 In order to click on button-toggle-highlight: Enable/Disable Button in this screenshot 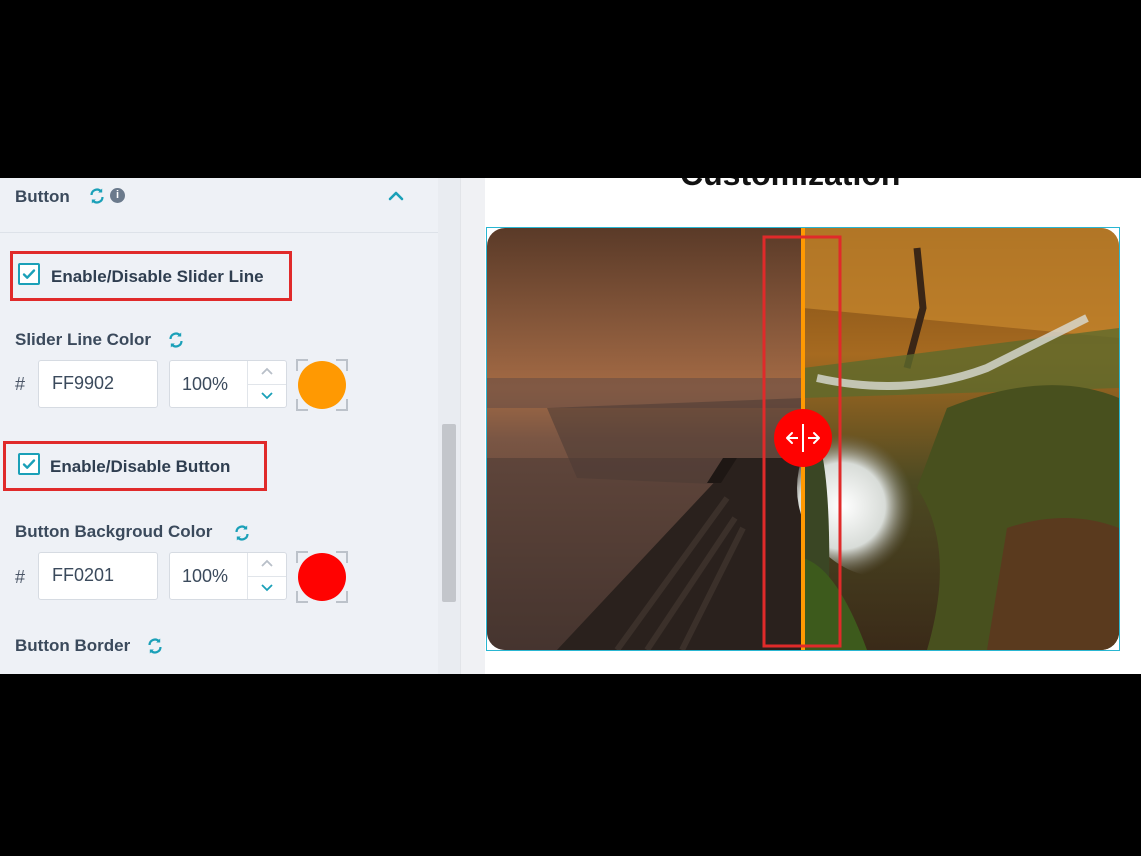, I will do `click(135, 466)`.